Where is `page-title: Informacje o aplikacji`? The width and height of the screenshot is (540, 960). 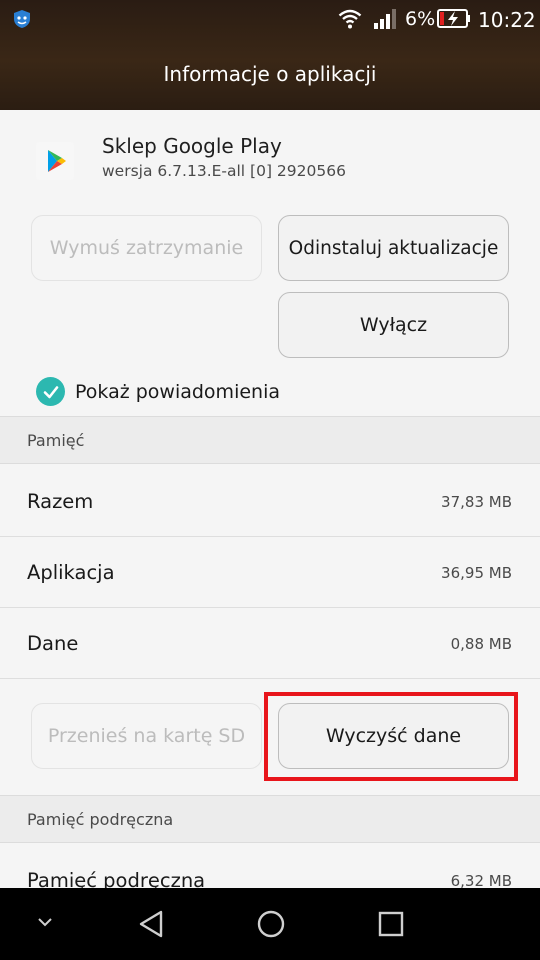
page-title: Informacje o aplikacji is located at coordinates (270, 74).